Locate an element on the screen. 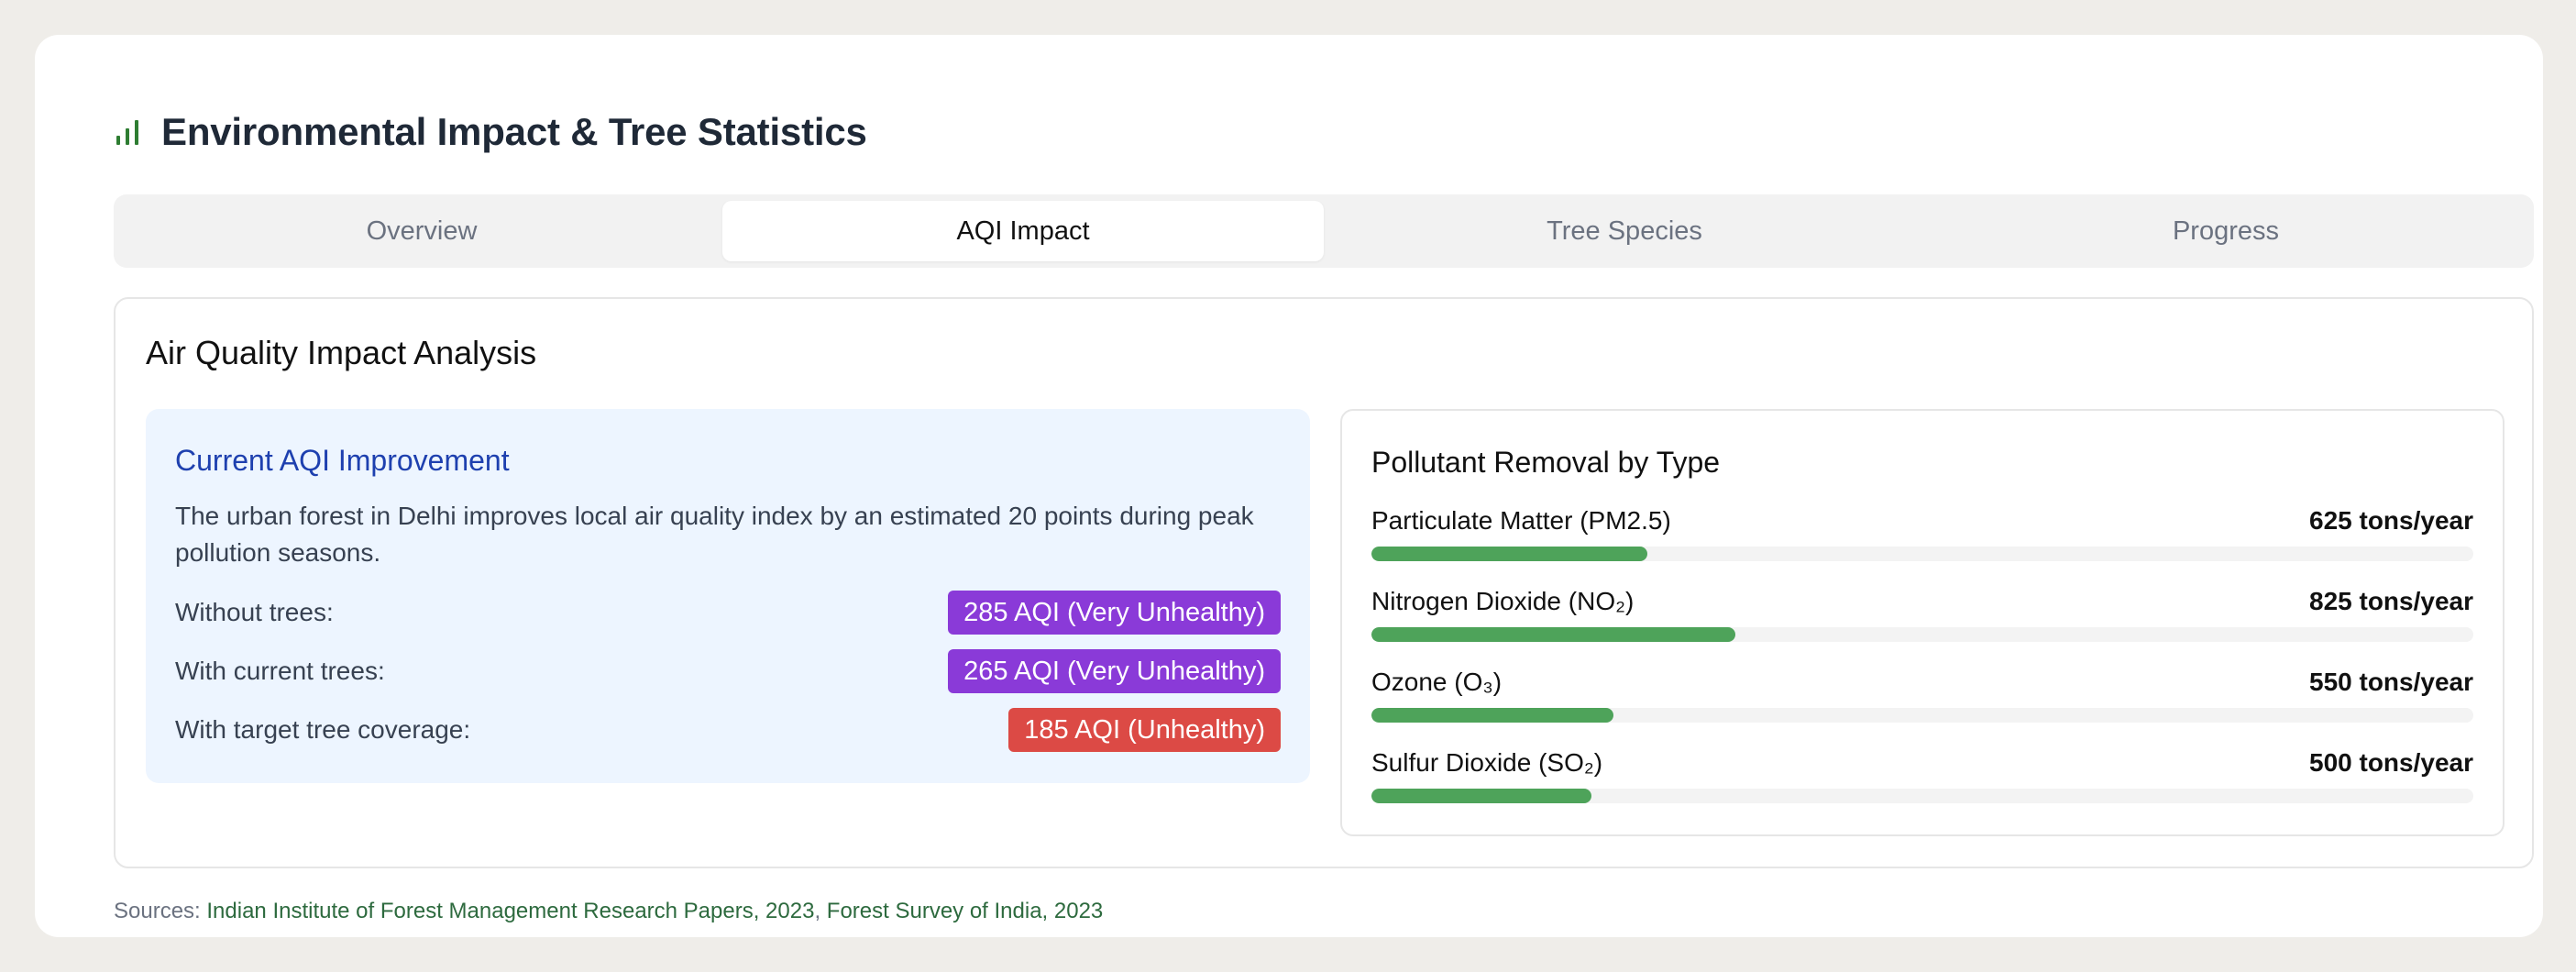  aqi-row-label: With target tree coverage: is located at coordinates (323, 729).